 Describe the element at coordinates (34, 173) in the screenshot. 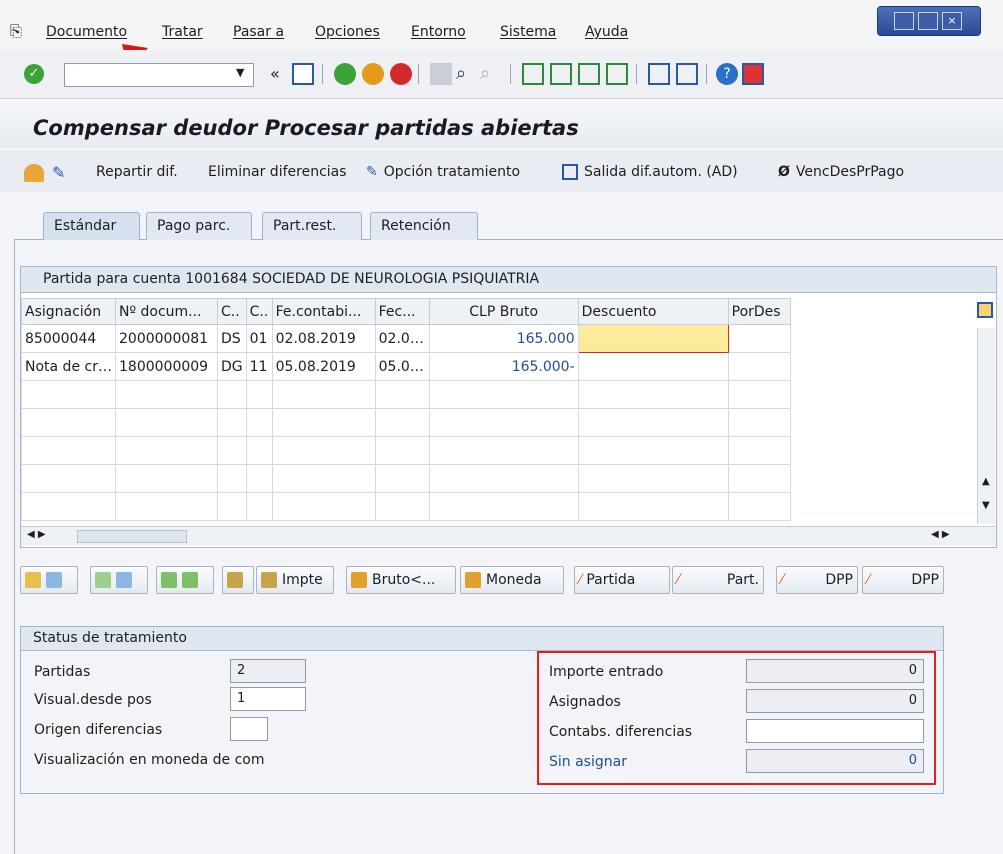

I see `people-icon` at that location.